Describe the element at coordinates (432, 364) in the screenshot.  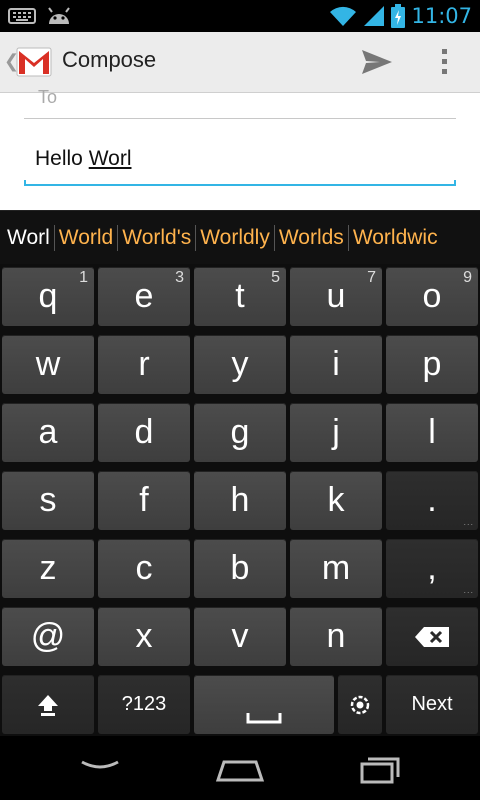
I see `key-p: p` at that location.